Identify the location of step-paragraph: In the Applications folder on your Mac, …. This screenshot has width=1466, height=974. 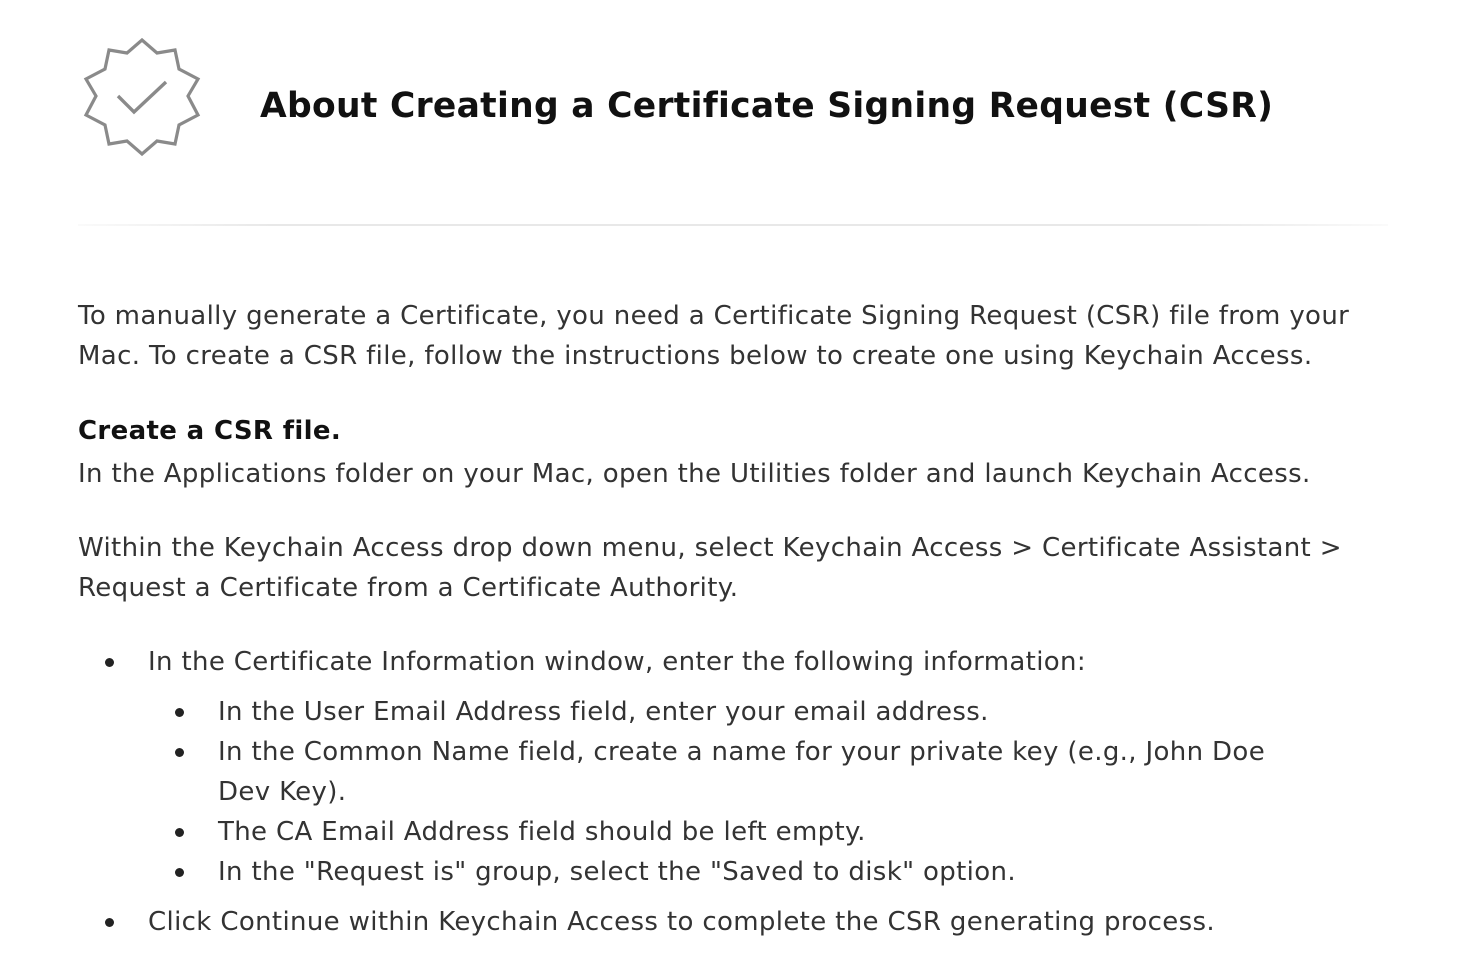
(694, 474).